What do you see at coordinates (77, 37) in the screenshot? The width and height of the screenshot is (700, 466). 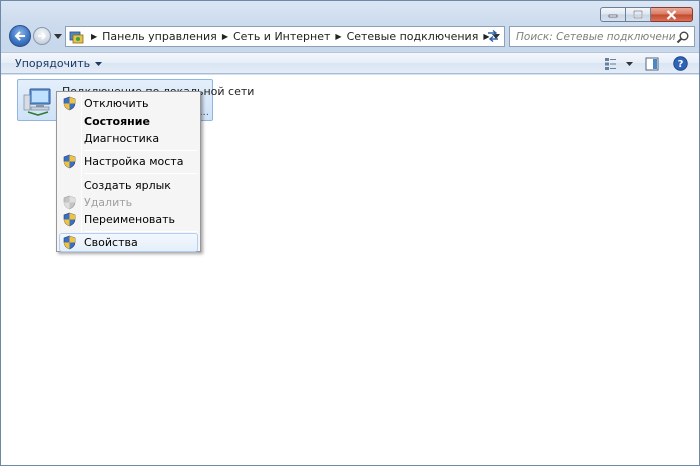 I see `control-panel-icon` at bounding box center [77, 37].